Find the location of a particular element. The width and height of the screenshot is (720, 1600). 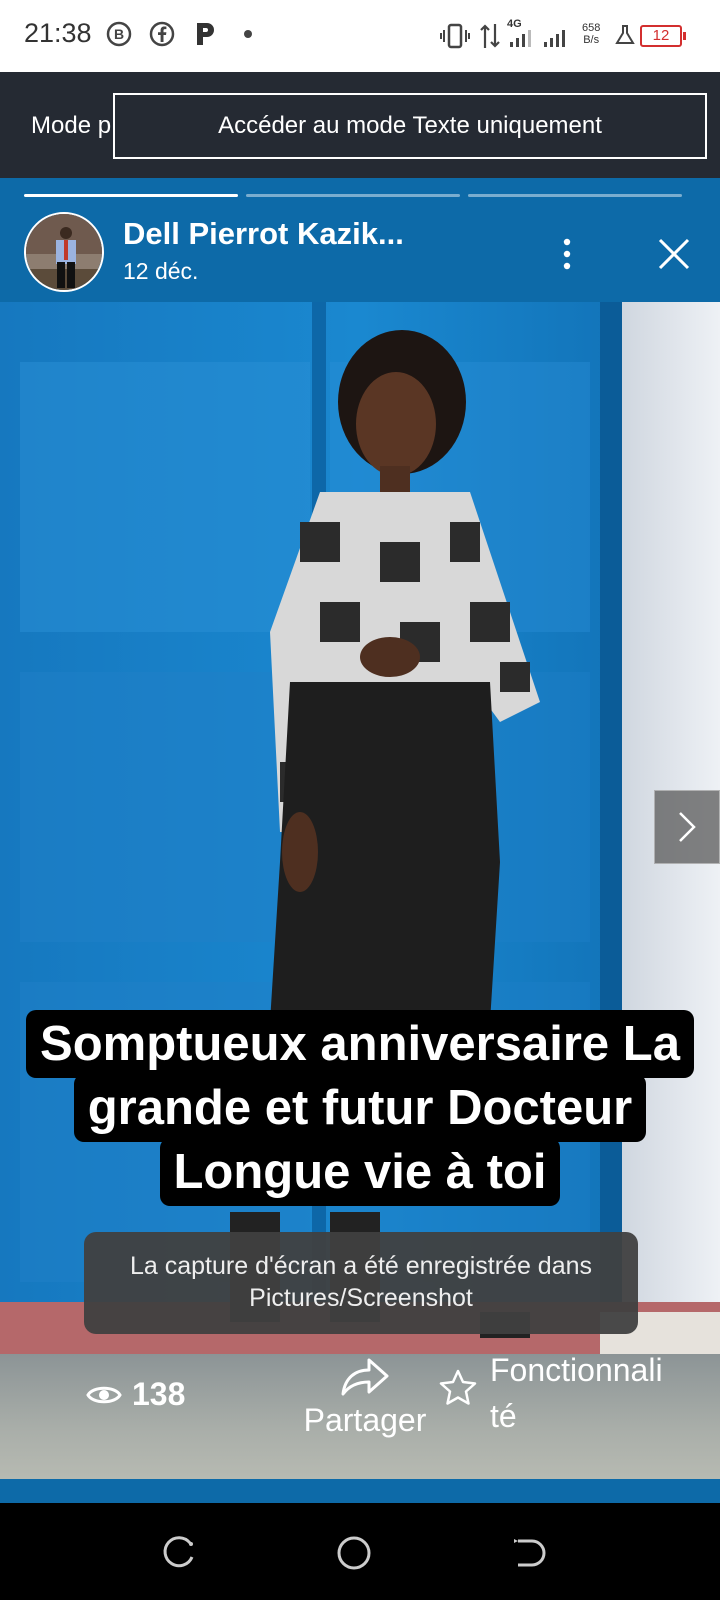

story-actions-bar: 138 Partager Fonctionnali té is located at coordinates (360, 1415).